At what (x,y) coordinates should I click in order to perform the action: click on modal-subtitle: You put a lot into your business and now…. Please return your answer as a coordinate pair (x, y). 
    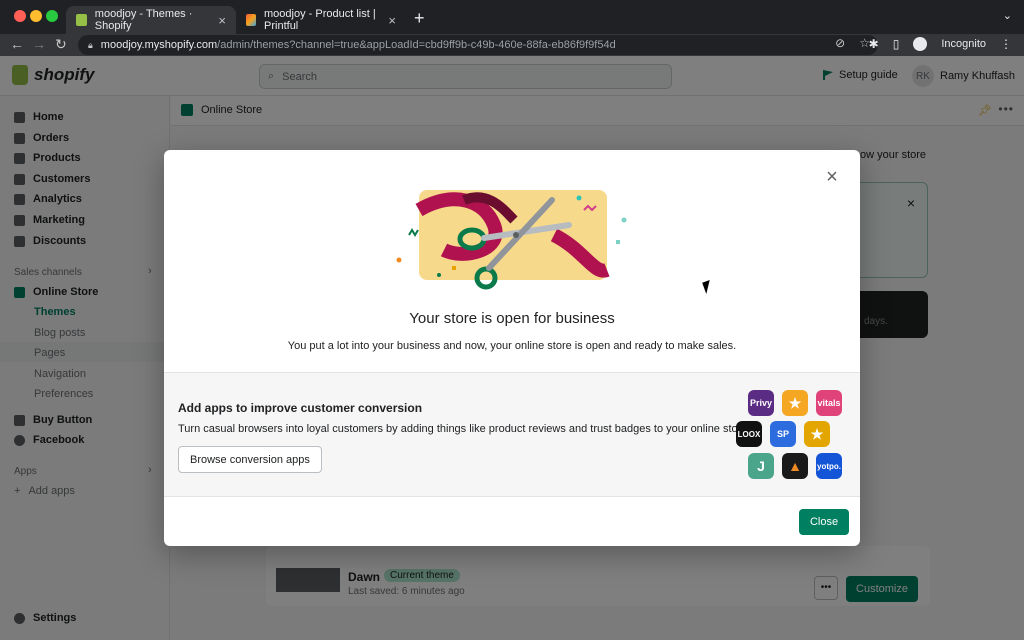
    Looking at the image, I should click on (512, 346).